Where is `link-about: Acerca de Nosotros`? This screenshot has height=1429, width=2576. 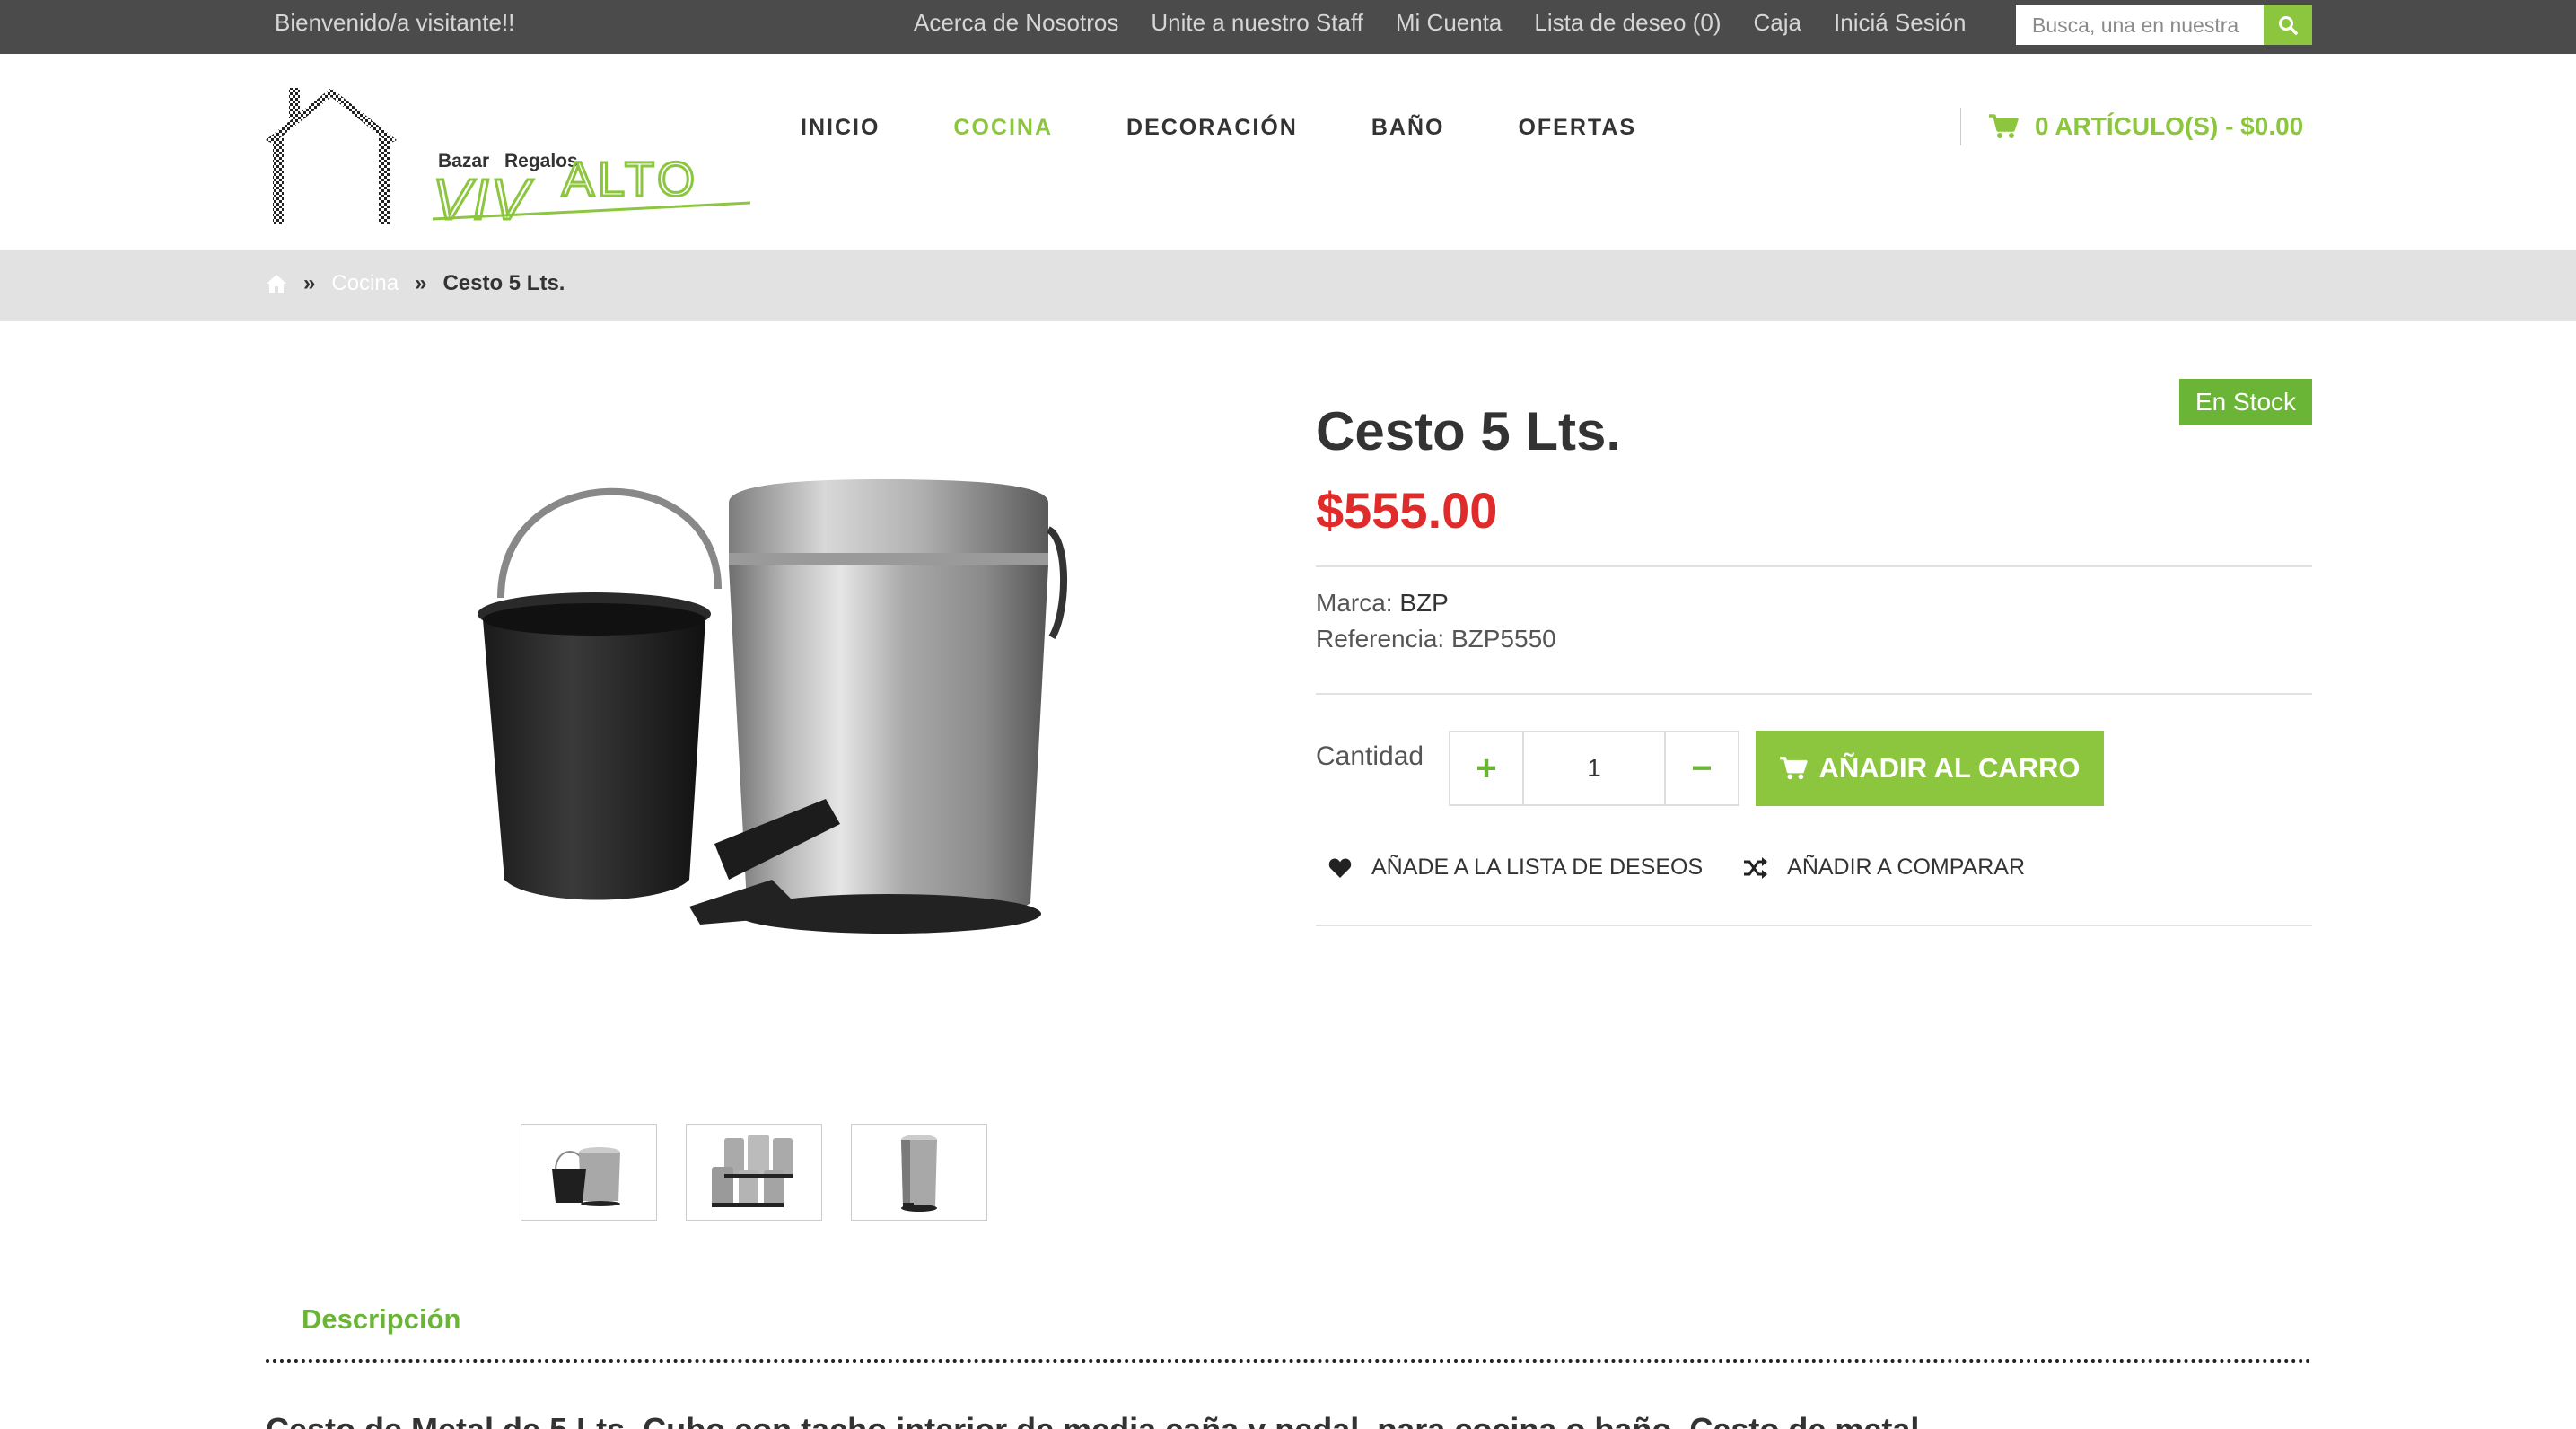
link-about: Acerca de Nosotros is located at coordinates (1016, 23).